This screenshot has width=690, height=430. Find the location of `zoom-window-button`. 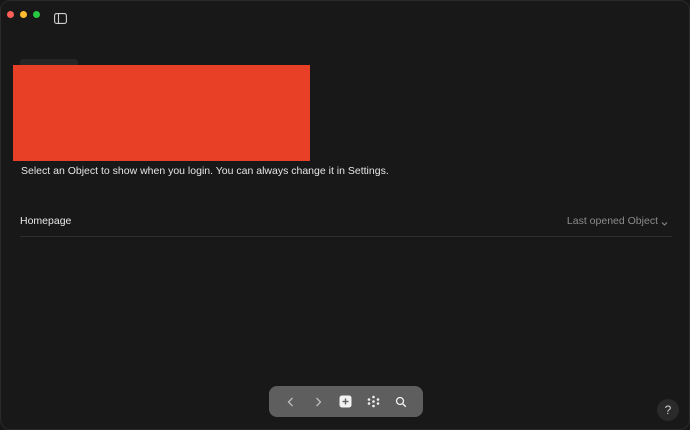

zoom-window-button is located at coordinates (36, 14).